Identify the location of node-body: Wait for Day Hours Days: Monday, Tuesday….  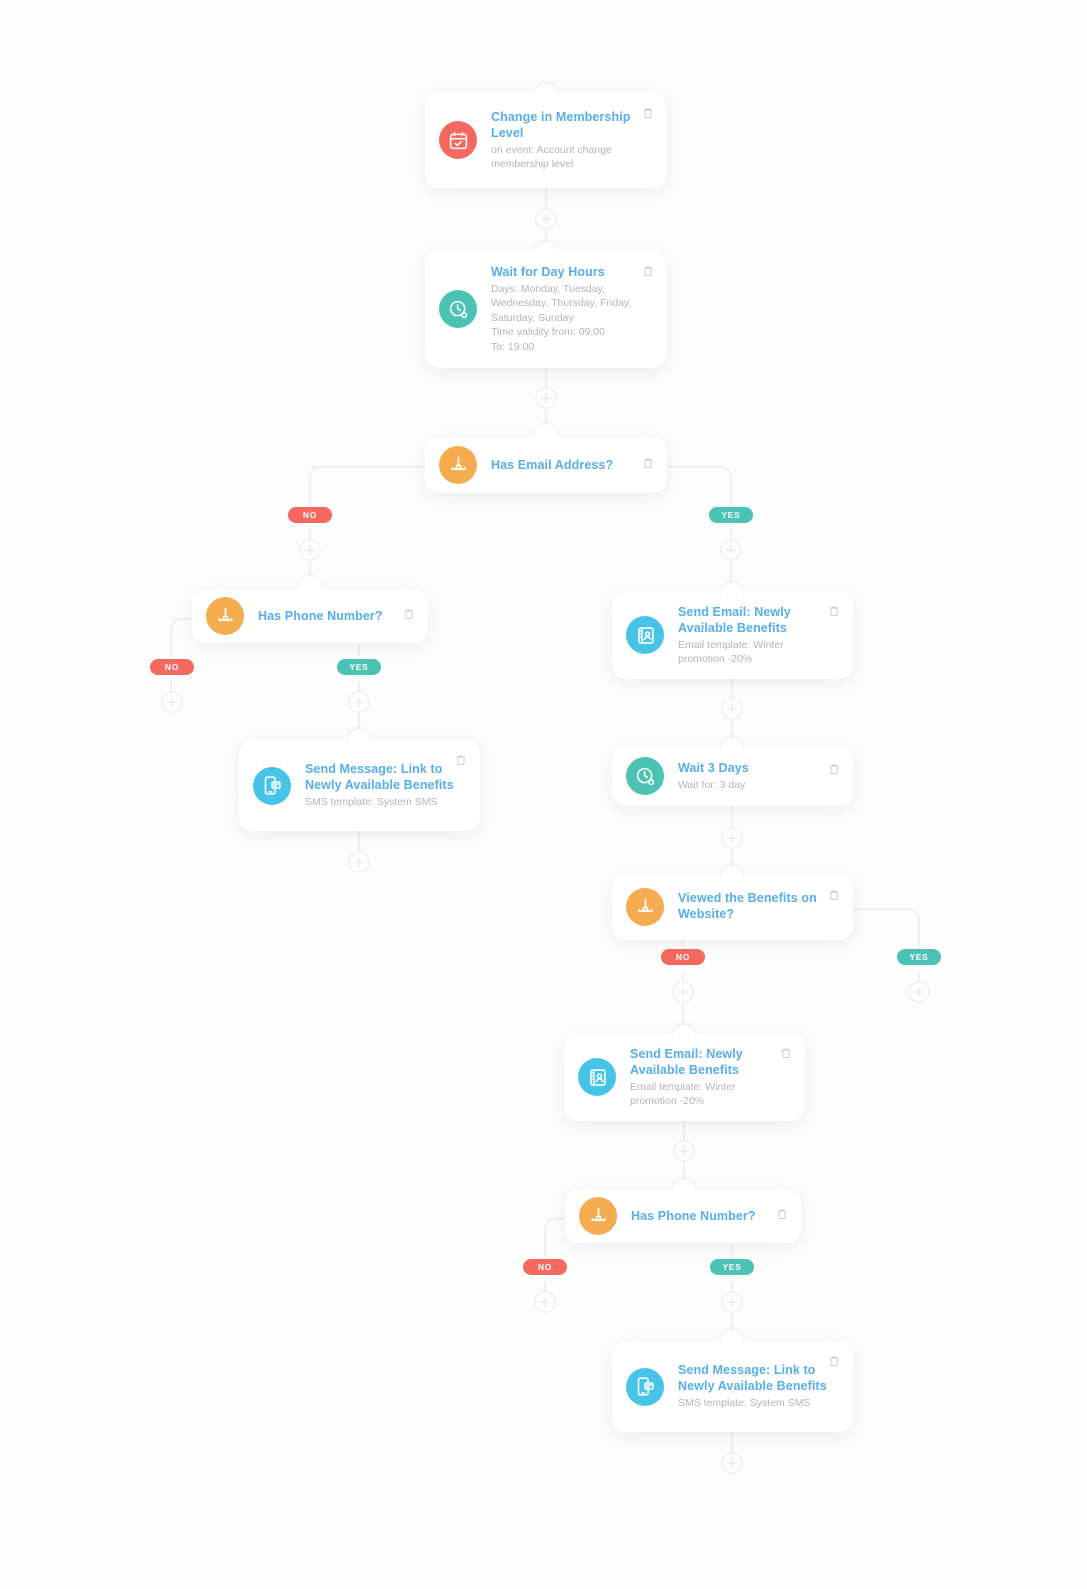
(572, 309).